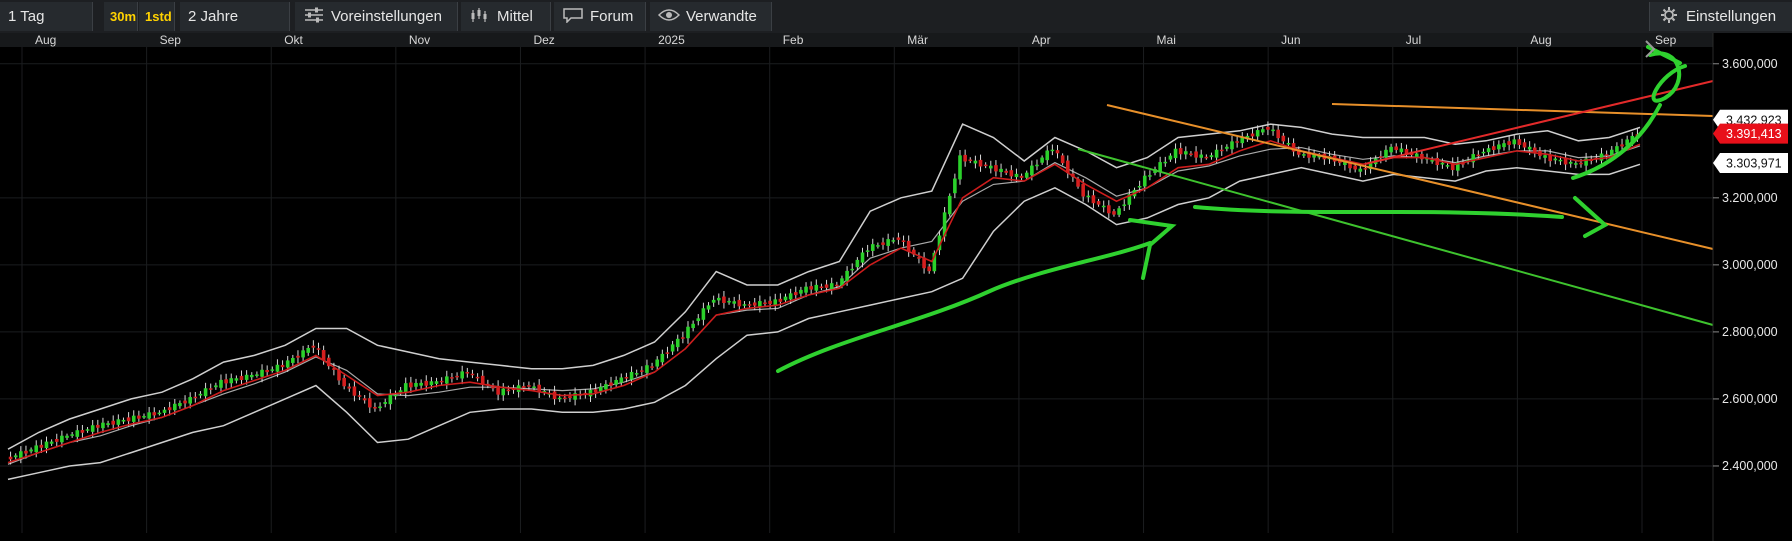  What do you see at coordinates (1166, 40) in the screenshot?
I see `x-tick-label: Mai` at bounding box center [1166, 40].